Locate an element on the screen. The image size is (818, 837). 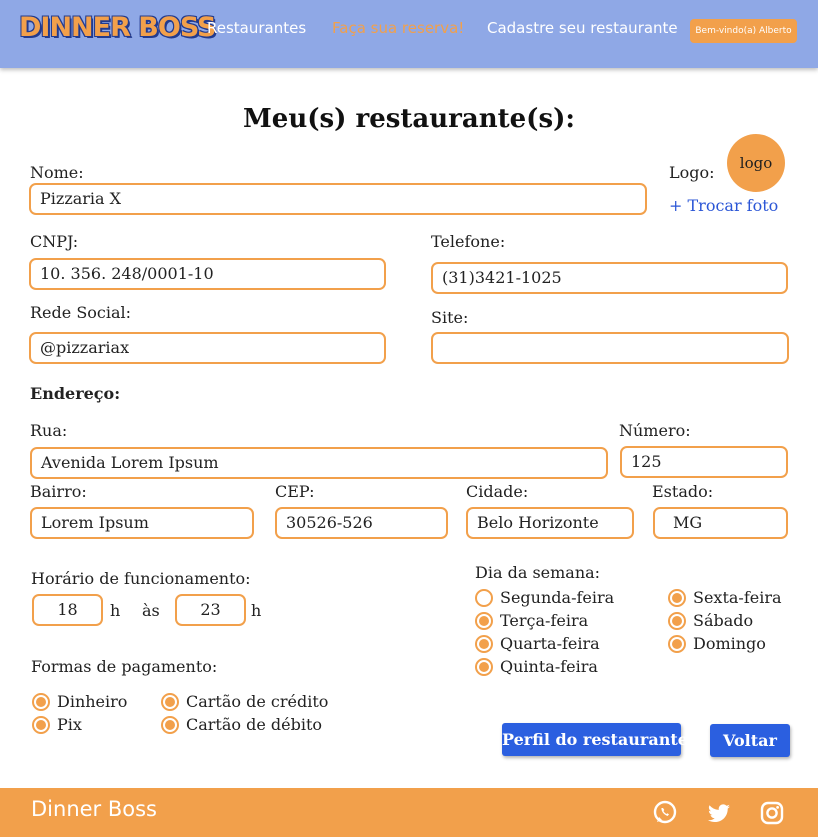
payment-label: Pix is located at coordinates (69, 724).